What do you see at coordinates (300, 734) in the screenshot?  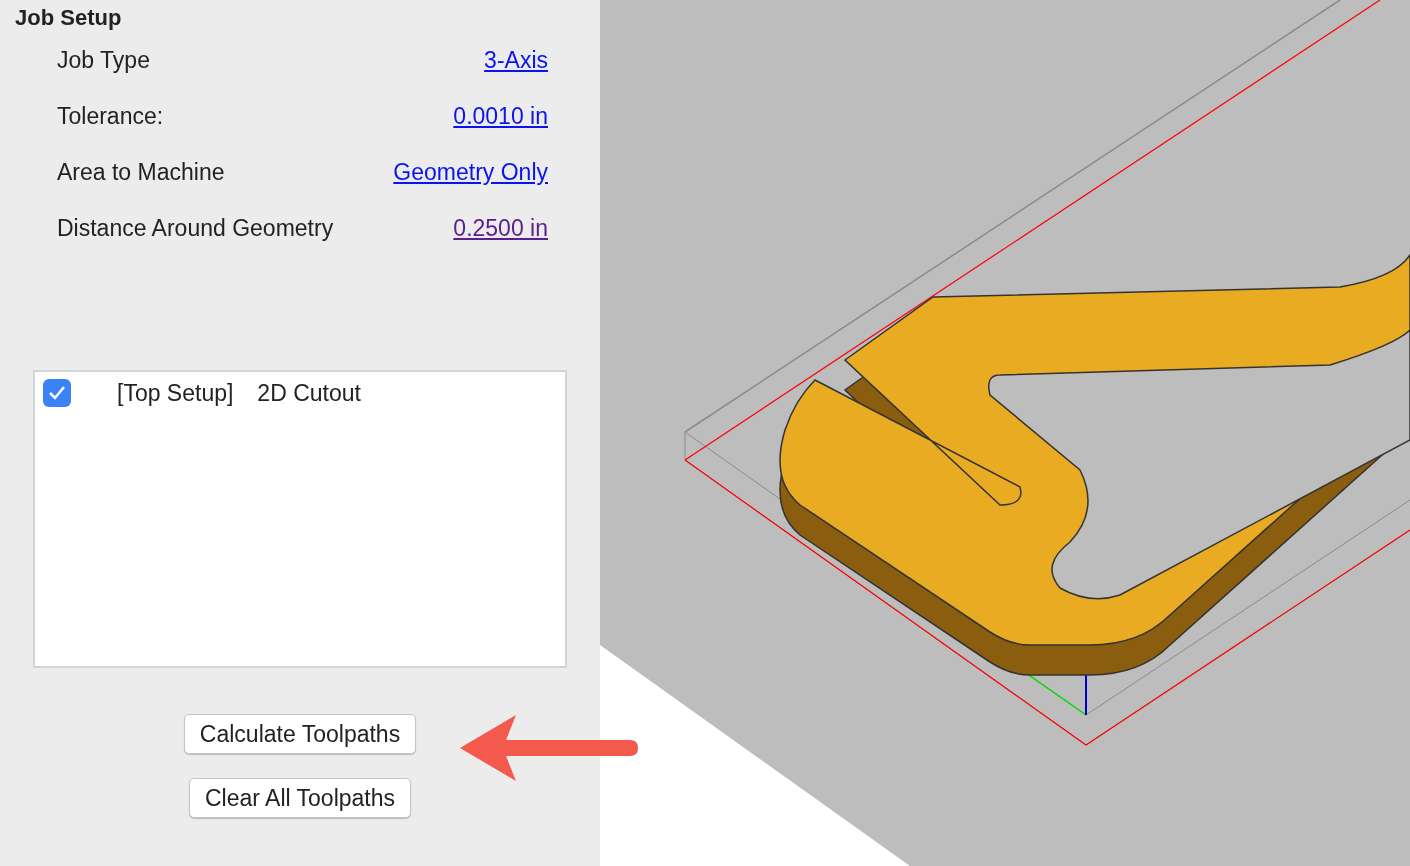 I see `action-button: Calculate Toolpaths` at bounding box center [300, 734].